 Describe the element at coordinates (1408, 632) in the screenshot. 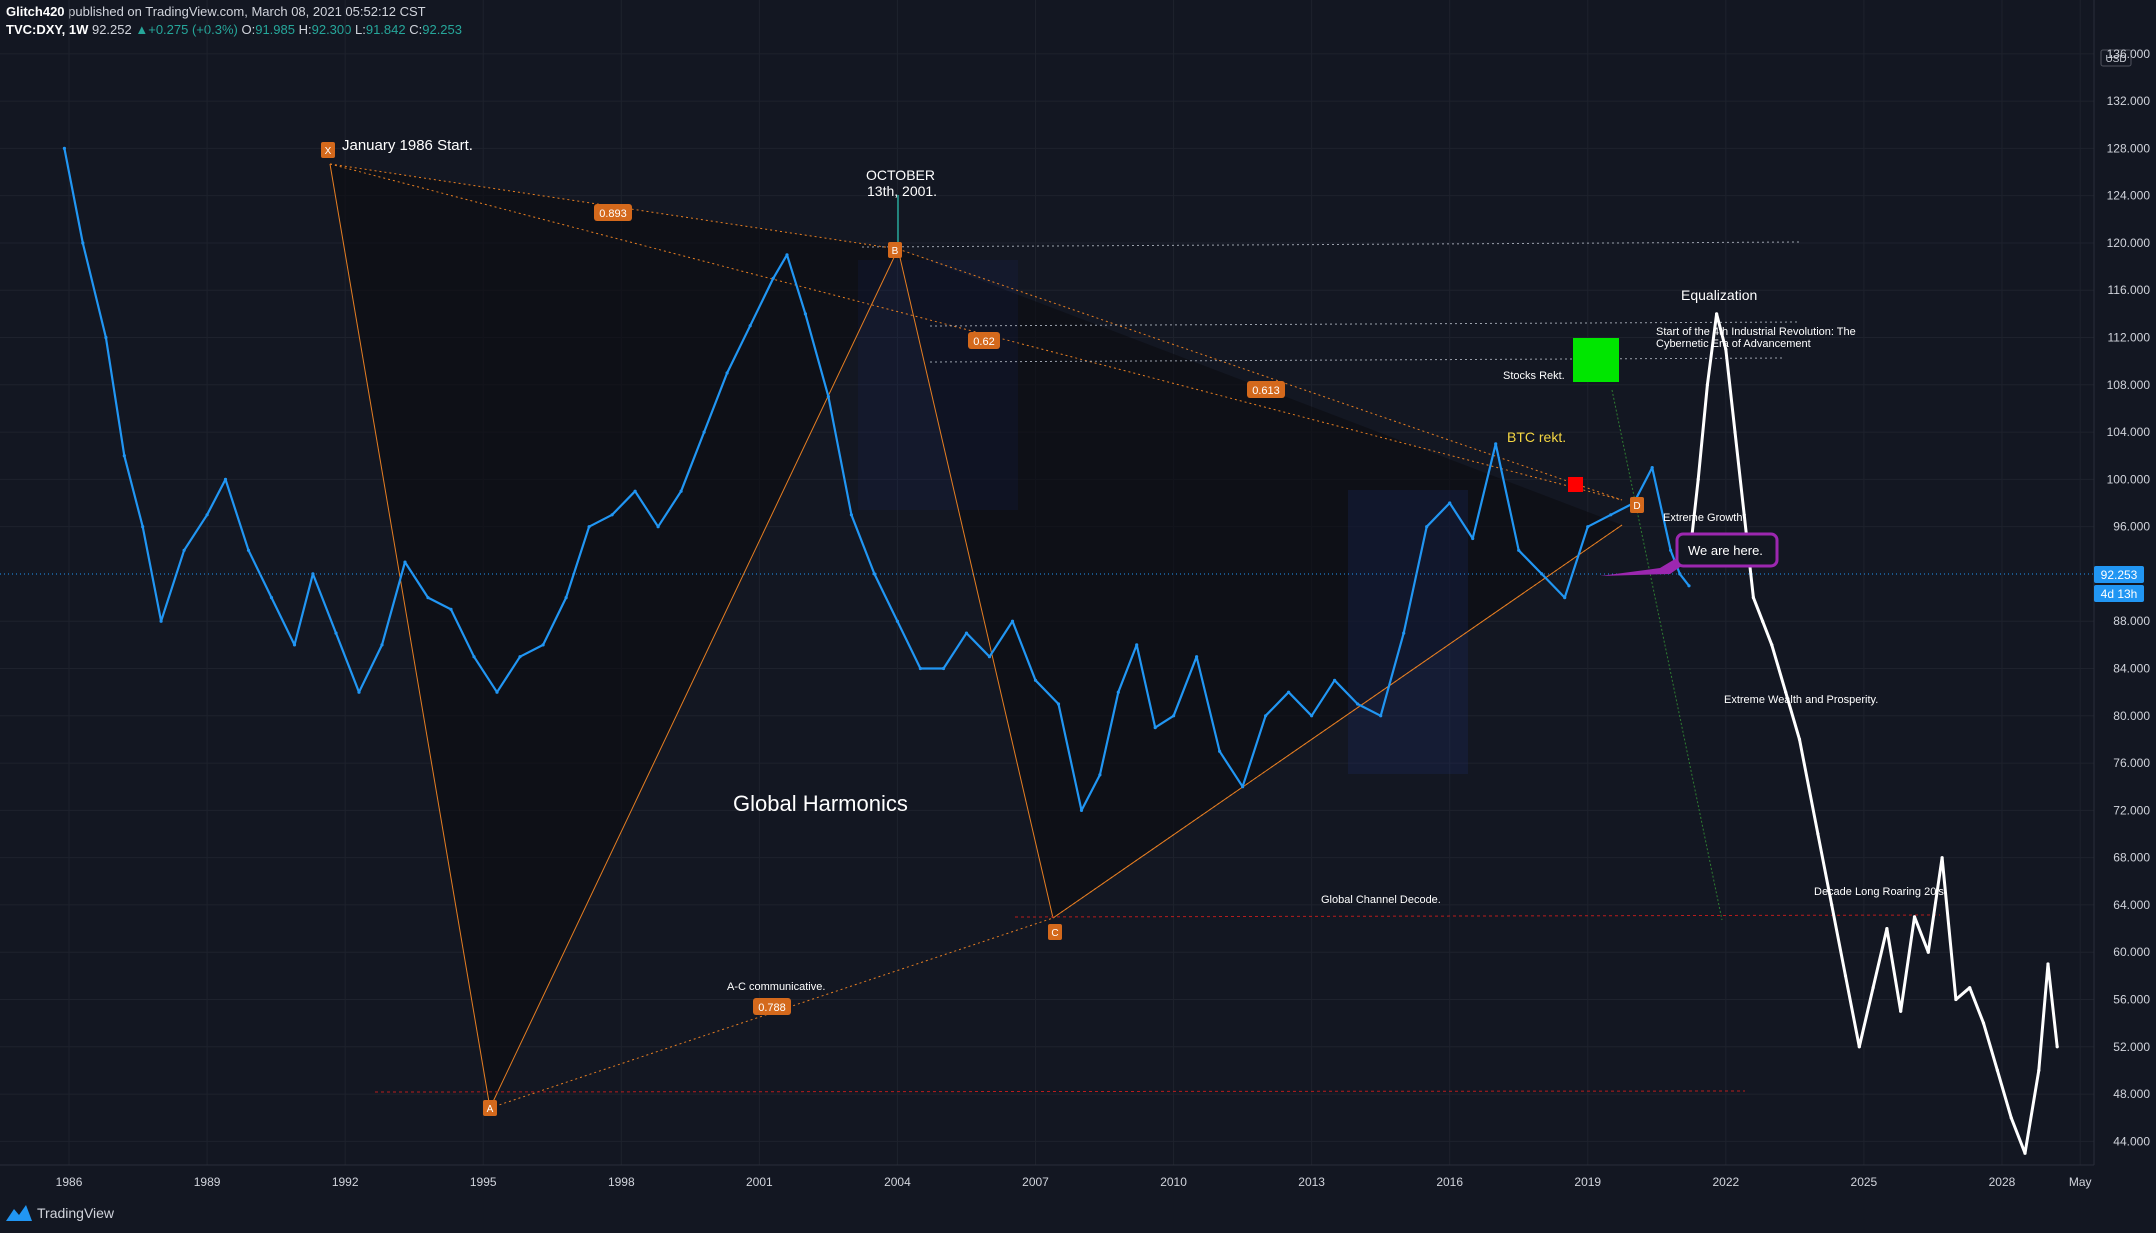

I see `channel-box` at that location.